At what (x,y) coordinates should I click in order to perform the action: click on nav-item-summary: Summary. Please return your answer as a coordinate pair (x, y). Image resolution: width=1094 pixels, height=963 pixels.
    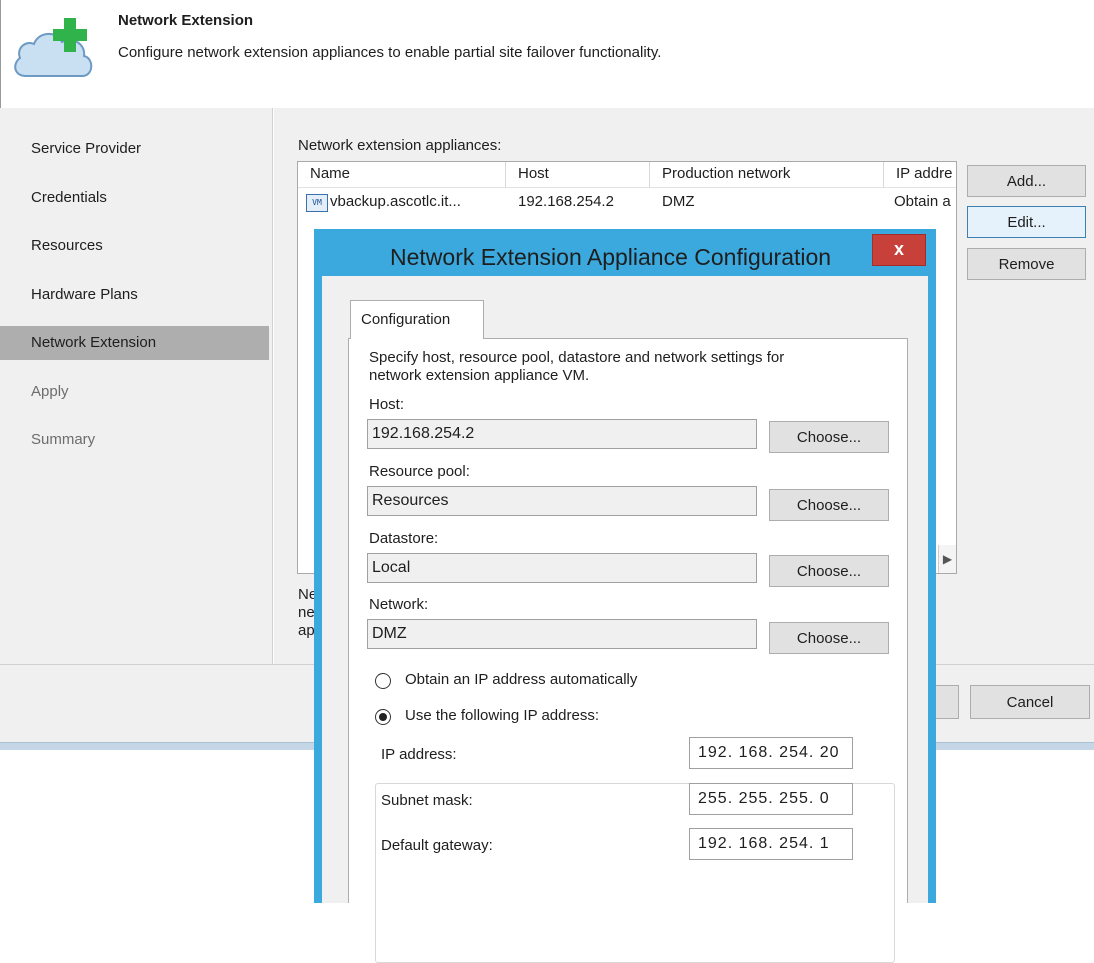
    Looking at the image, I should click on (63, 439).